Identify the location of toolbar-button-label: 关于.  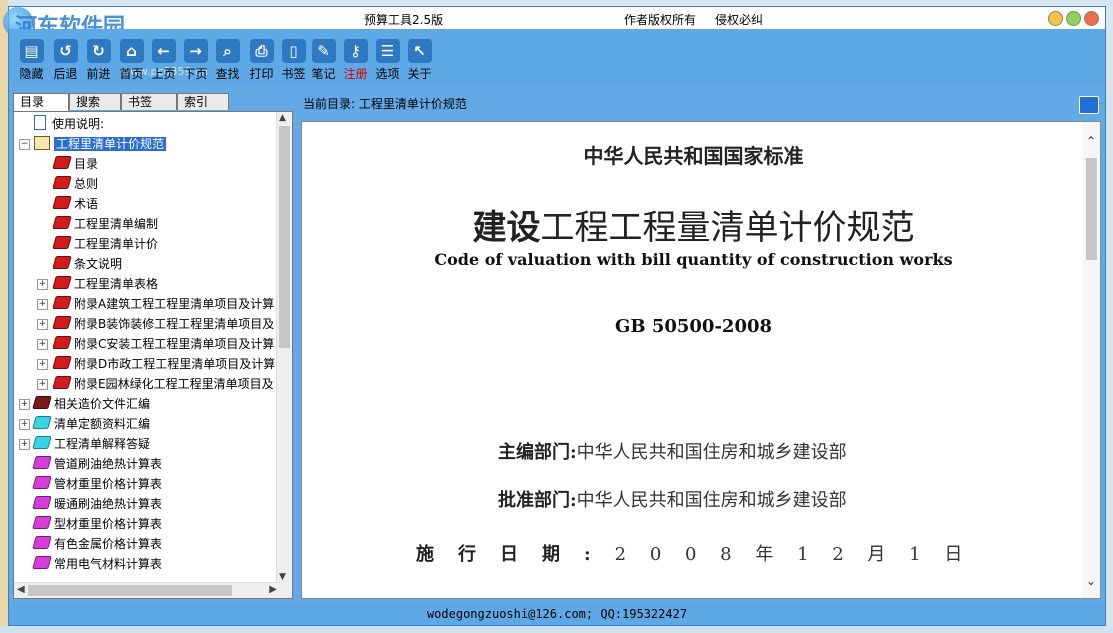
(419, 74).